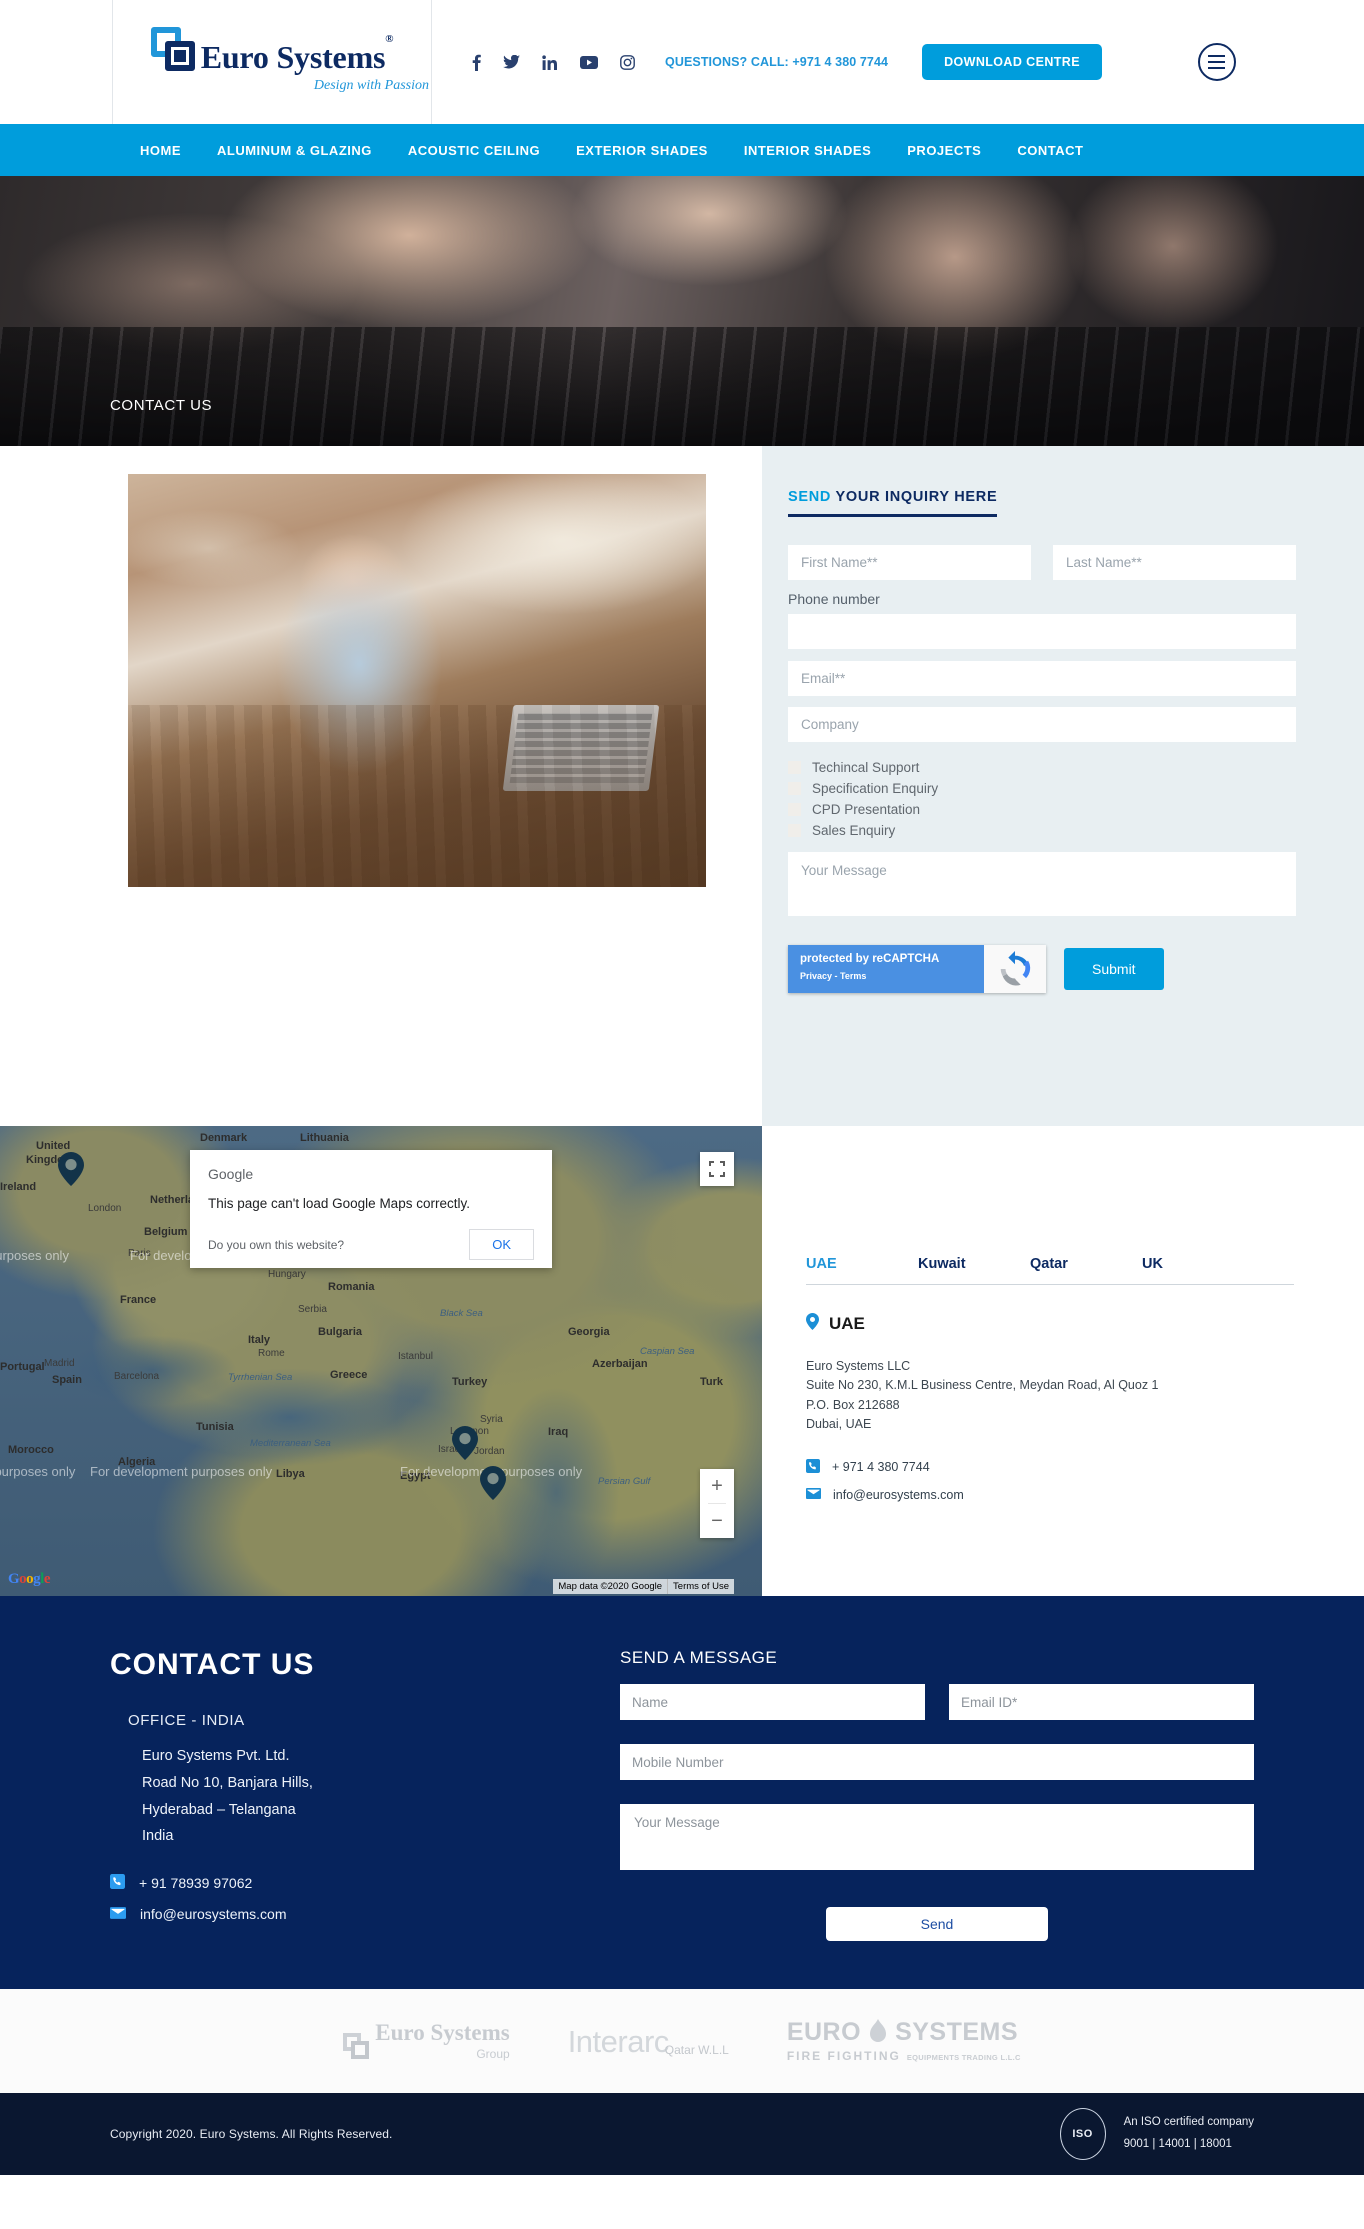 Image resolution: width=1364 pixels, height=2229 pixels. What do you see at coordinates (493, 2054) in the screenshot?
I see `partner-0-sub: Group` at bounding box center [493, 2054].